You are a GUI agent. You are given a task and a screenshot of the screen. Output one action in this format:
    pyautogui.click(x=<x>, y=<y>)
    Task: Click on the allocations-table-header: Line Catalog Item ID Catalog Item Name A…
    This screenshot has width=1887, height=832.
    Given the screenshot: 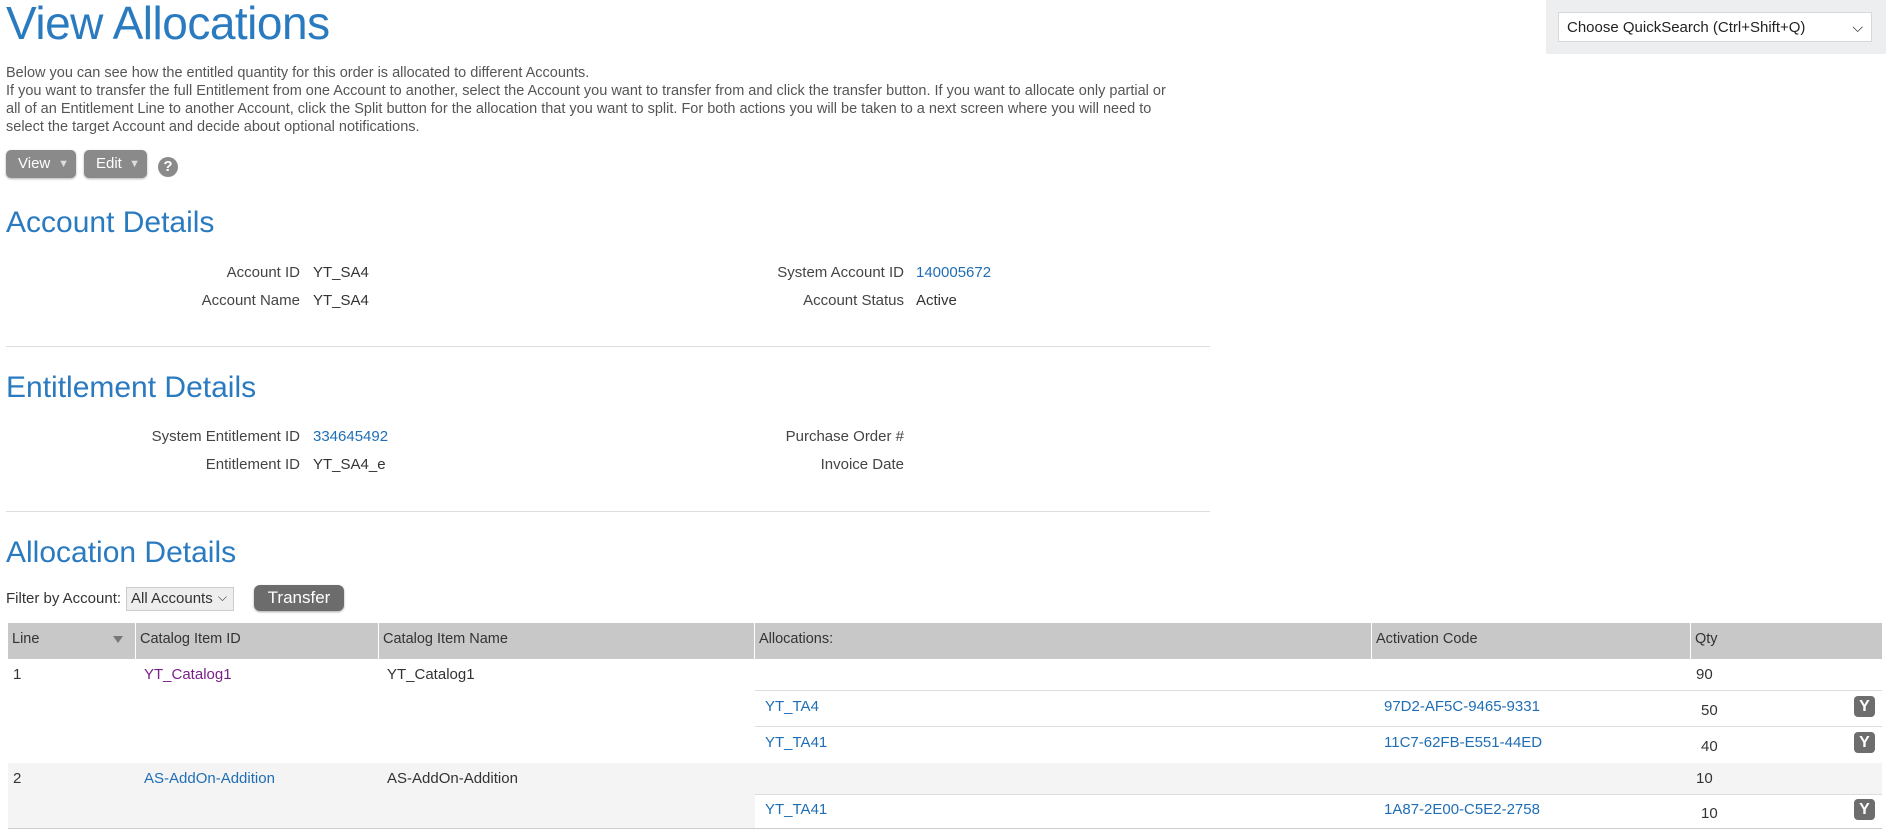 What is the action you would take?
    pyautogui.click(x=945, y=641)
    